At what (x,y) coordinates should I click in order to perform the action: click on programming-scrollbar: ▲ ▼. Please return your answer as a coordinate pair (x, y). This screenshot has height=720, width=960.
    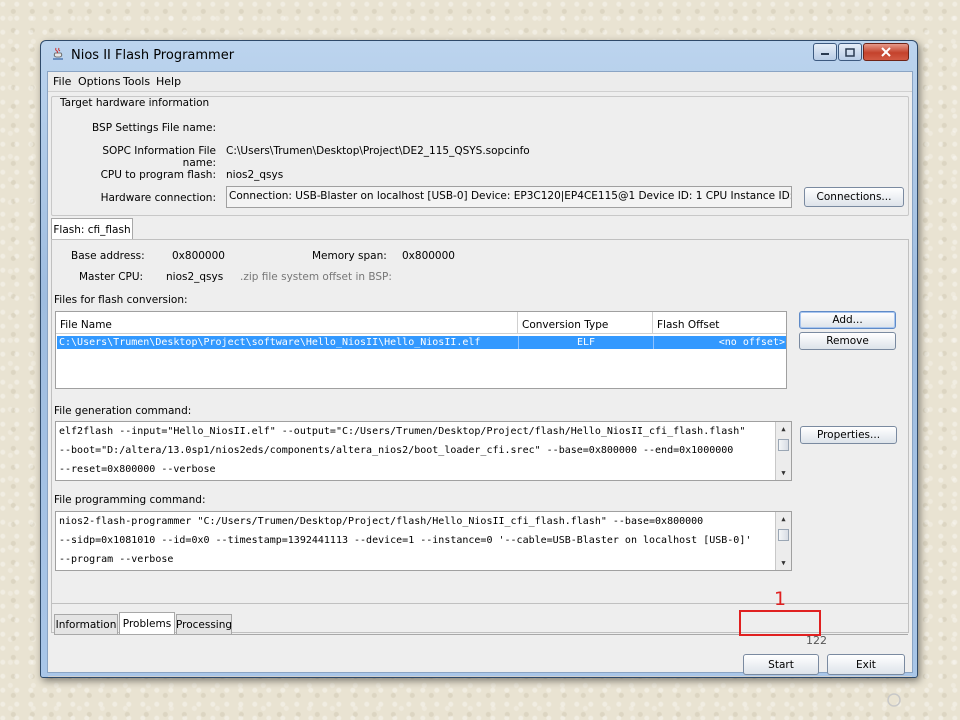
    Looking at the image, I should click on (783, 541).